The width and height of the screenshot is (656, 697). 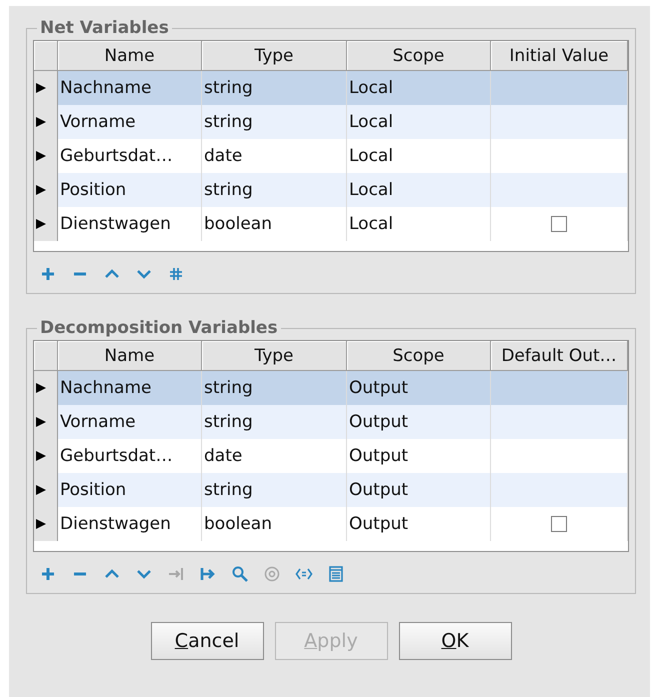 I want to click on arrow-to-bar-icon, so click(x=208, y=574).